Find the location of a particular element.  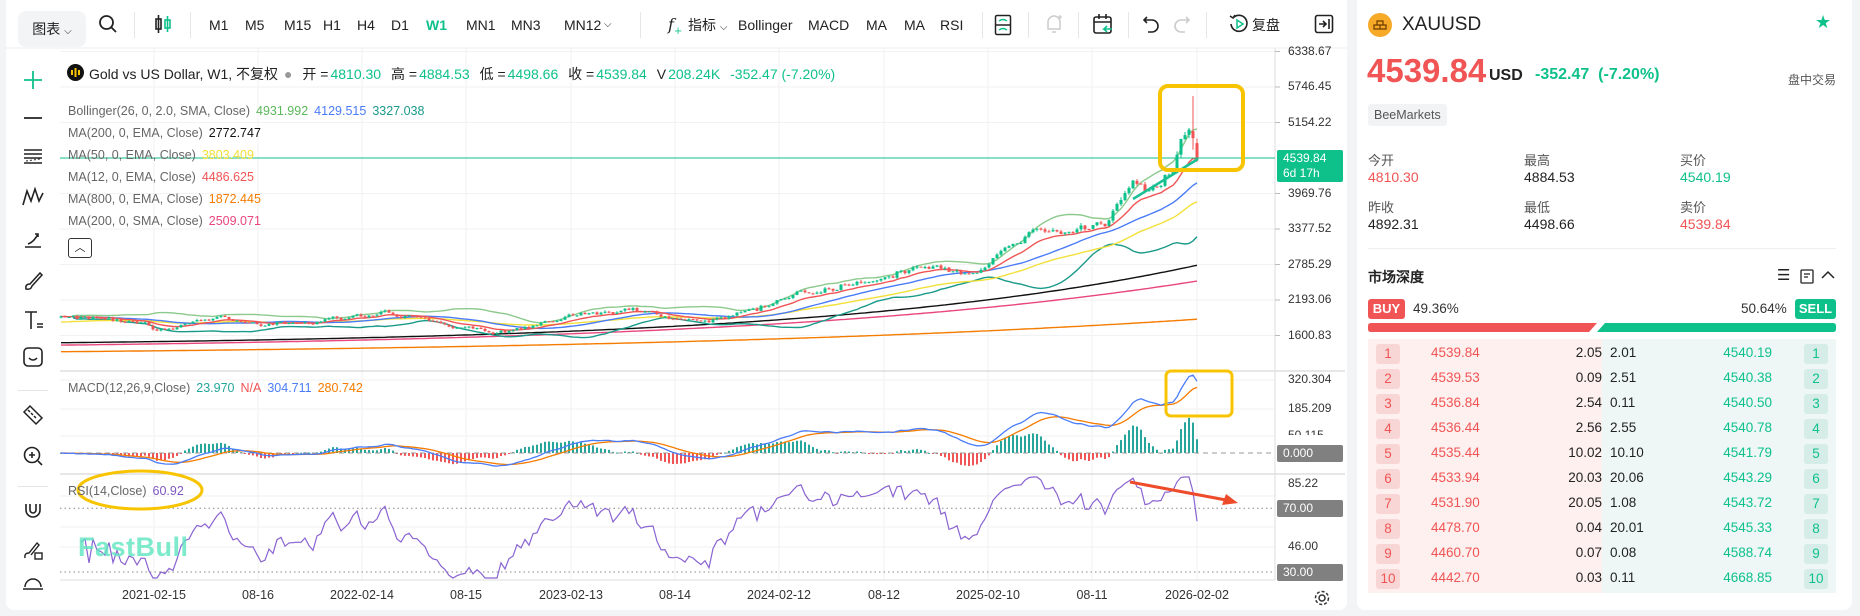

chevron-down-icon: ⌵ is located at coordinates (68, 31).